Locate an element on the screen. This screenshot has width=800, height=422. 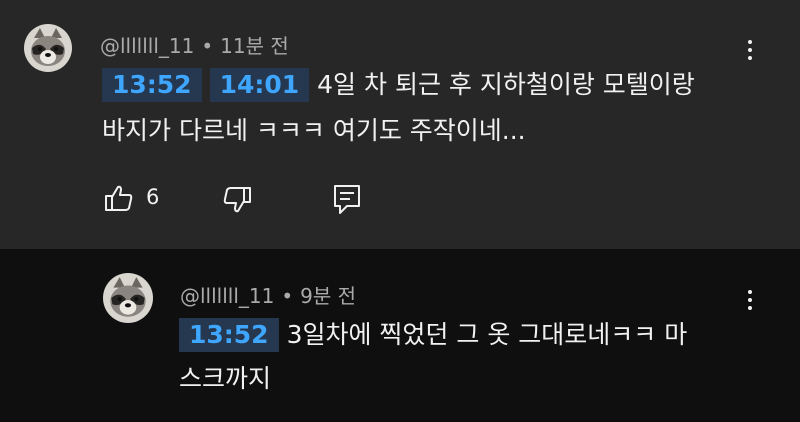
reply-text: 3일차에 찍었던 그 옷 그대로네ㅋㅋ 마 is located at coordinates (487, 334).